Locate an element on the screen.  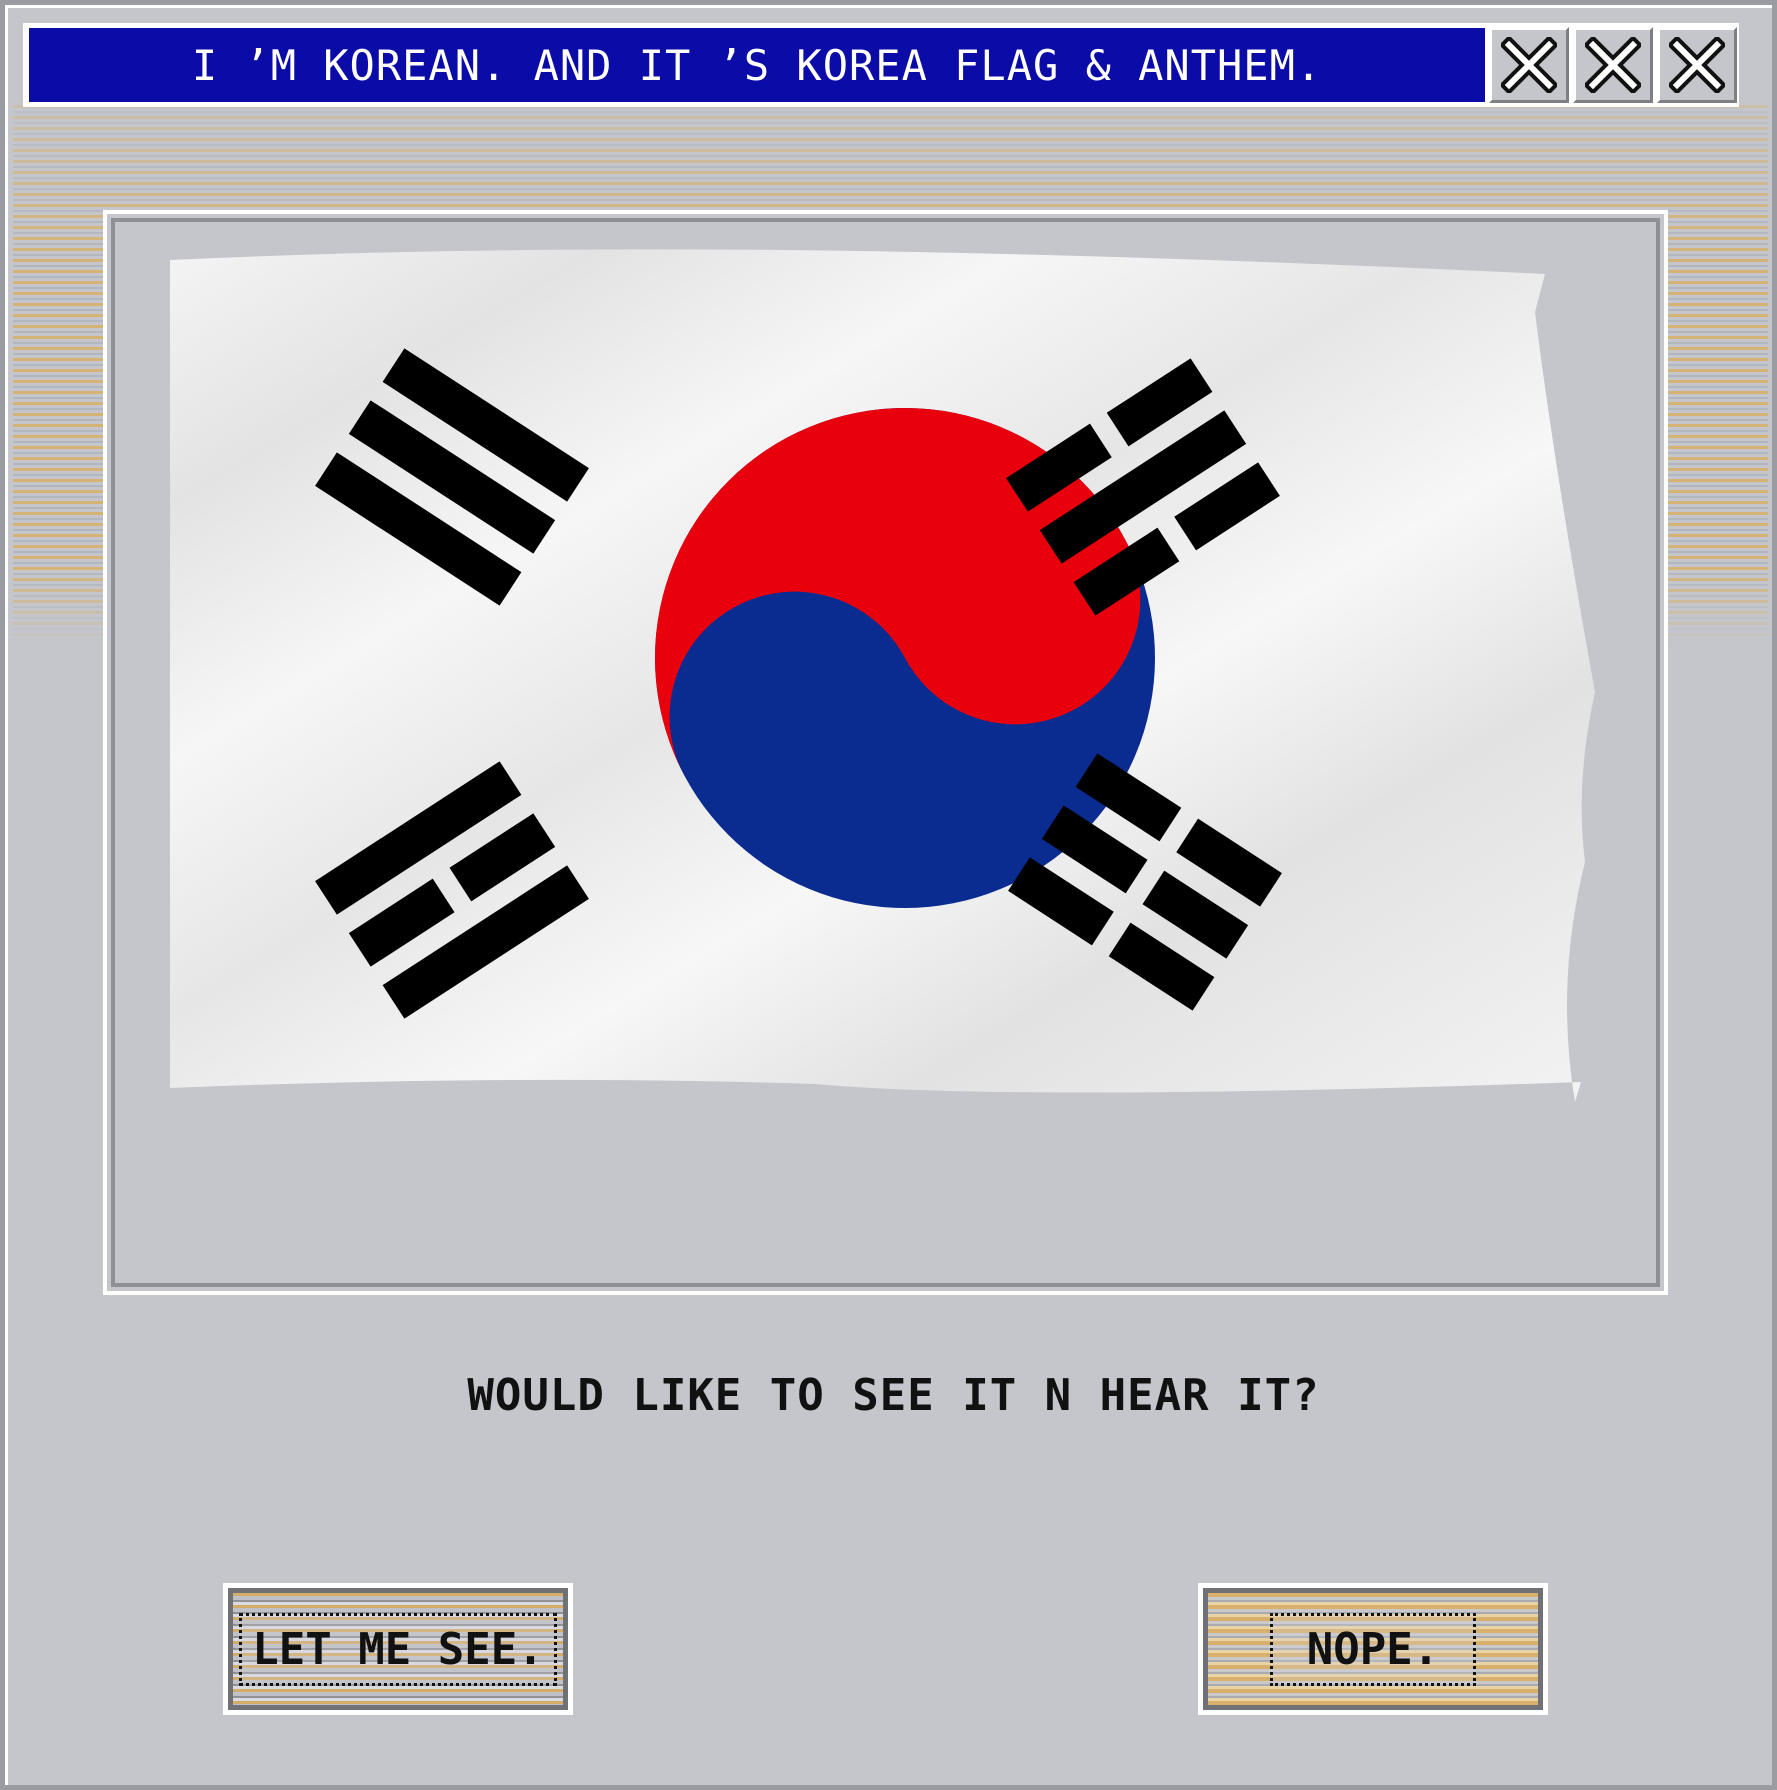
let-me-see-button-face: LET ME SEE. is located at coordinates (398, 1649).